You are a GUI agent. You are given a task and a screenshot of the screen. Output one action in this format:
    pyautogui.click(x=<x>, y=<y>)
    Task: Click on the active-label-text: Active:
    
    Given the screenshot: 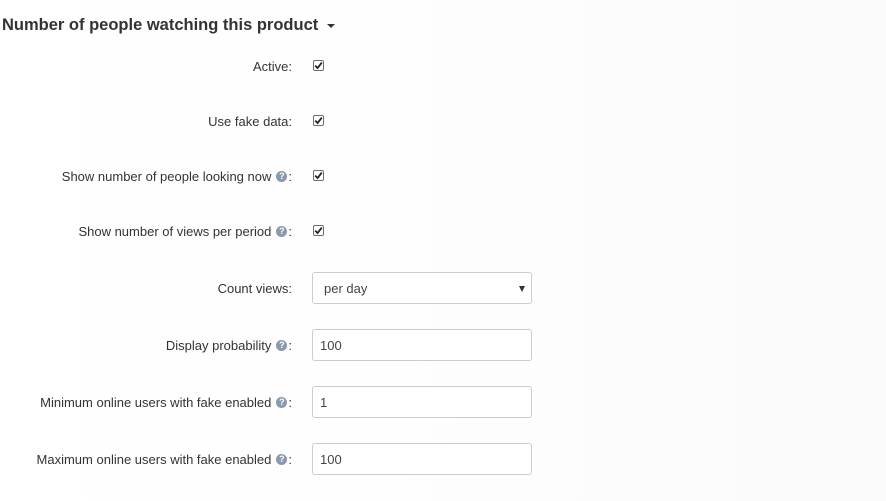 What is the action you would take?
    pyautogui.click(x=272, y=66)
    